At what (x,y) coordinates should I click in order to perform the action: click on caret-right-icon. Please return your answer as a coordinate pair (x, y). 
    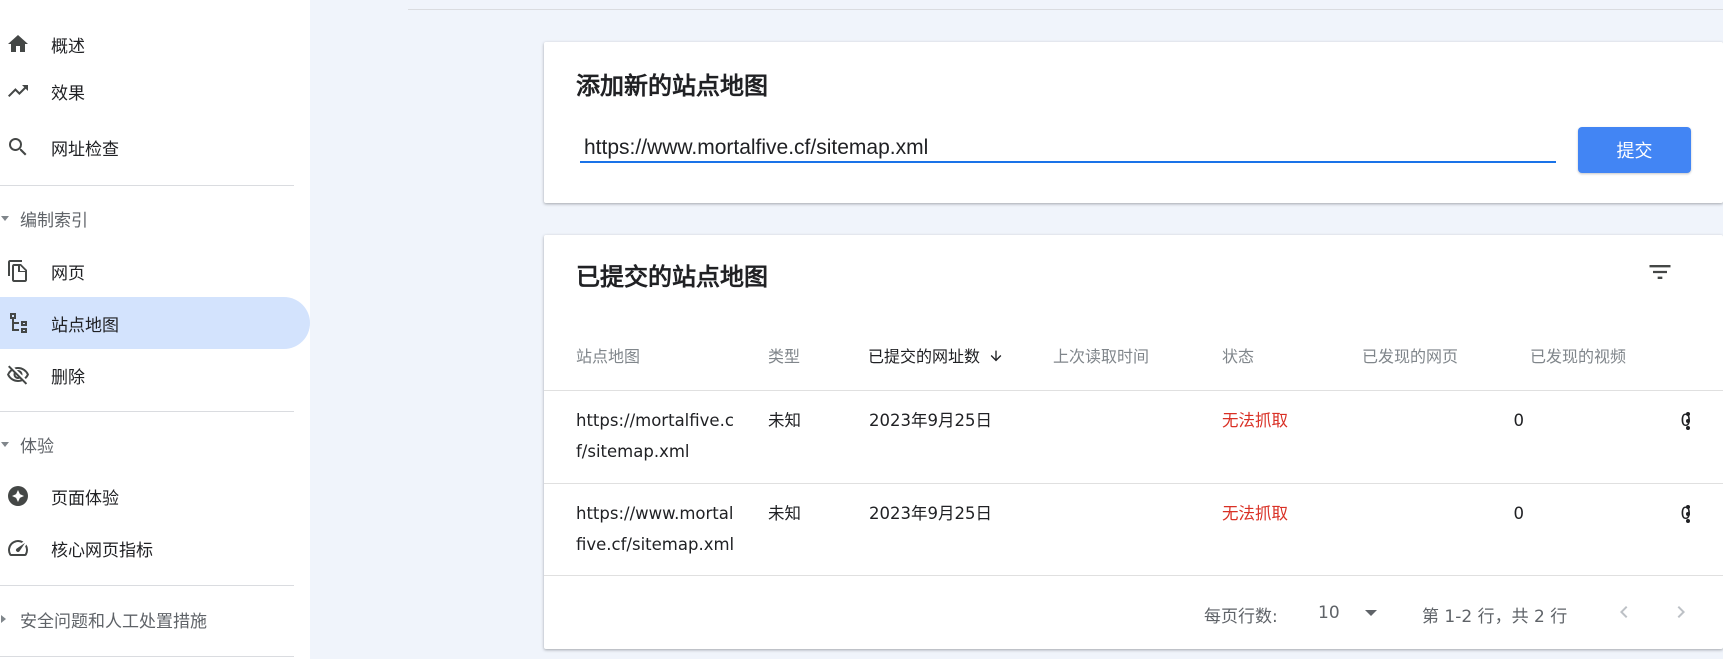
    Looking at the image, I should click on (3, 619).